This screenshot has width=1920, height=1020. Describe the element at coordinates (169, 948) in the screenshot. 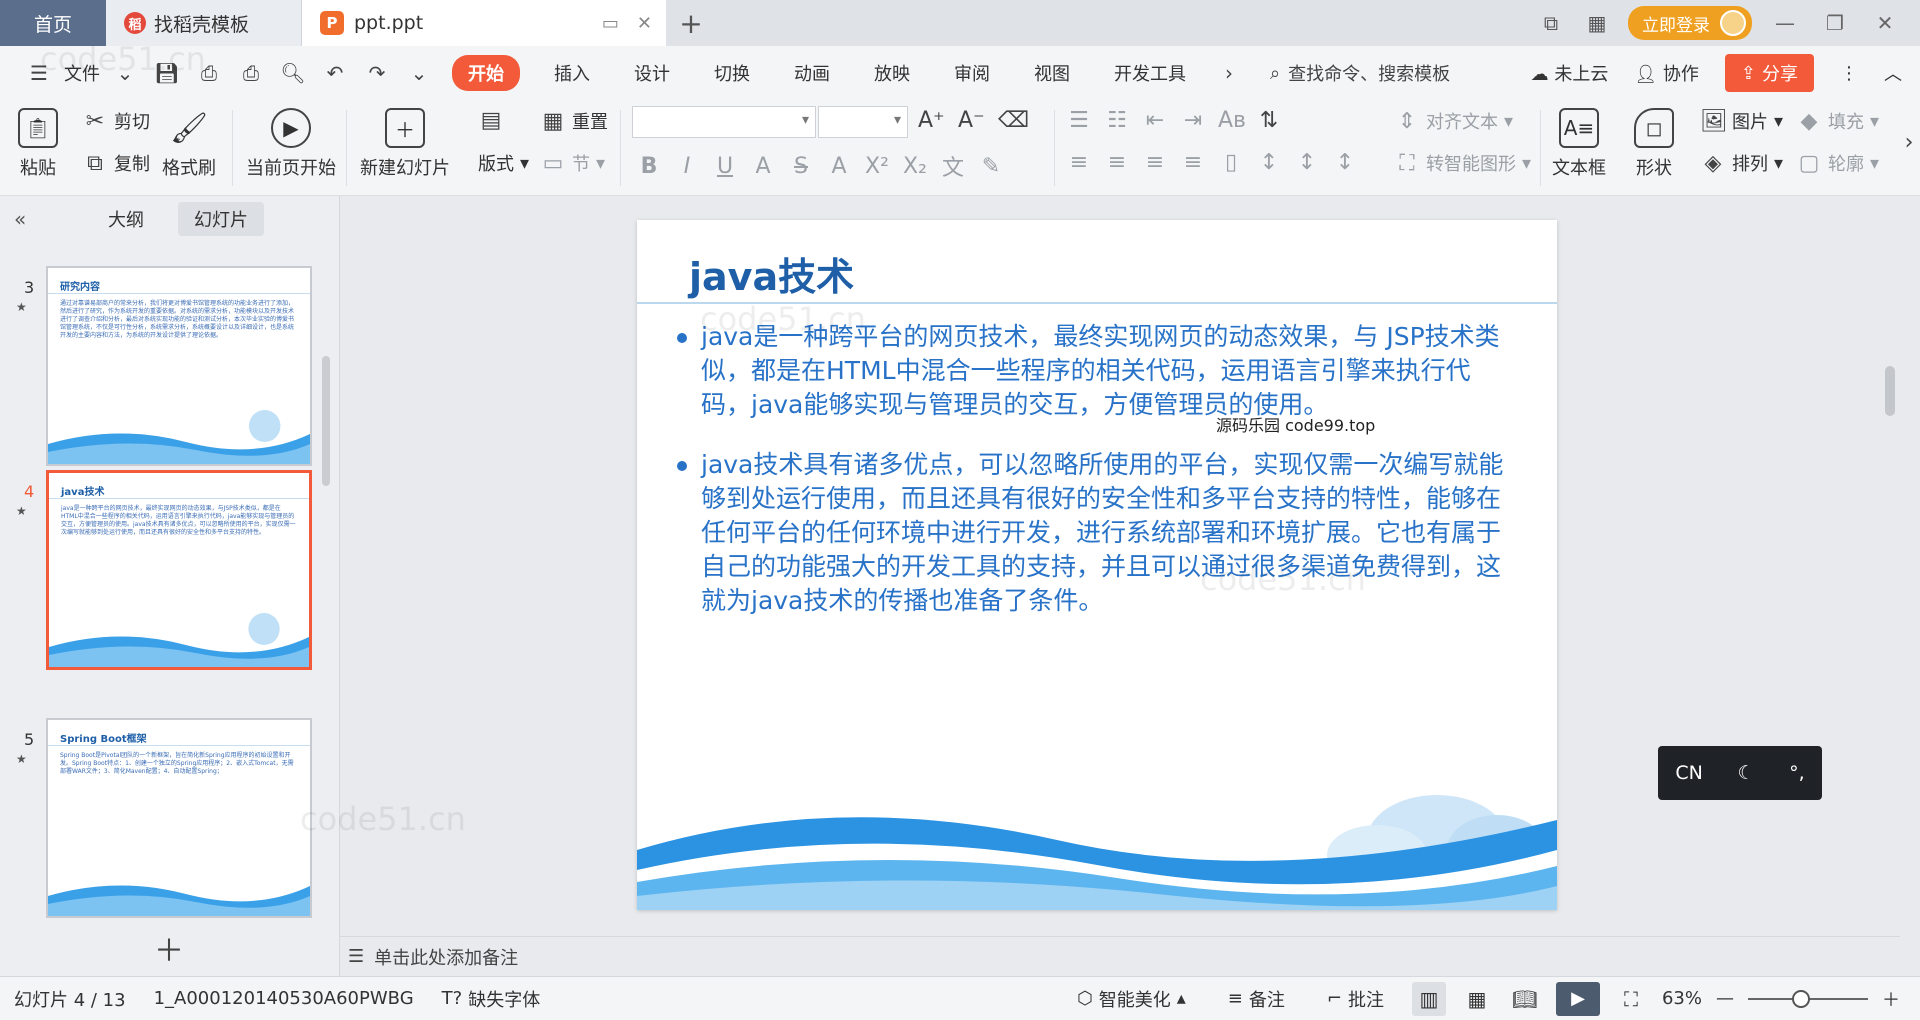

I see `add-slide-icon: ＋` at that location.